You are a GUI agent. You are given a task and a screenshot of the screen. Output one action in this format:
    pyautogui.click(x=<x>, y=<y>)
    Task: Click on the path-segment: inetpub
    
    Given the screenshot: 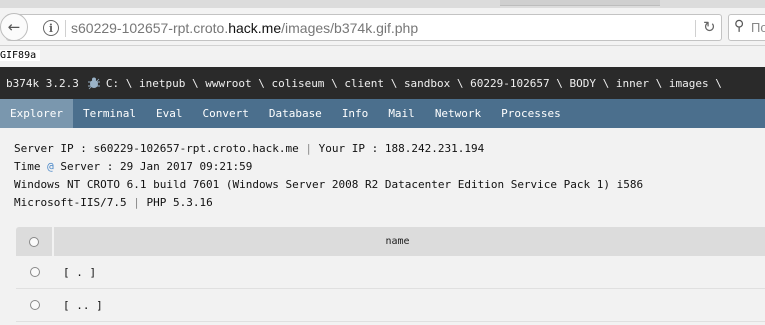 What is the action you would take?
    pyautogui.click(x=162, y=83)
    